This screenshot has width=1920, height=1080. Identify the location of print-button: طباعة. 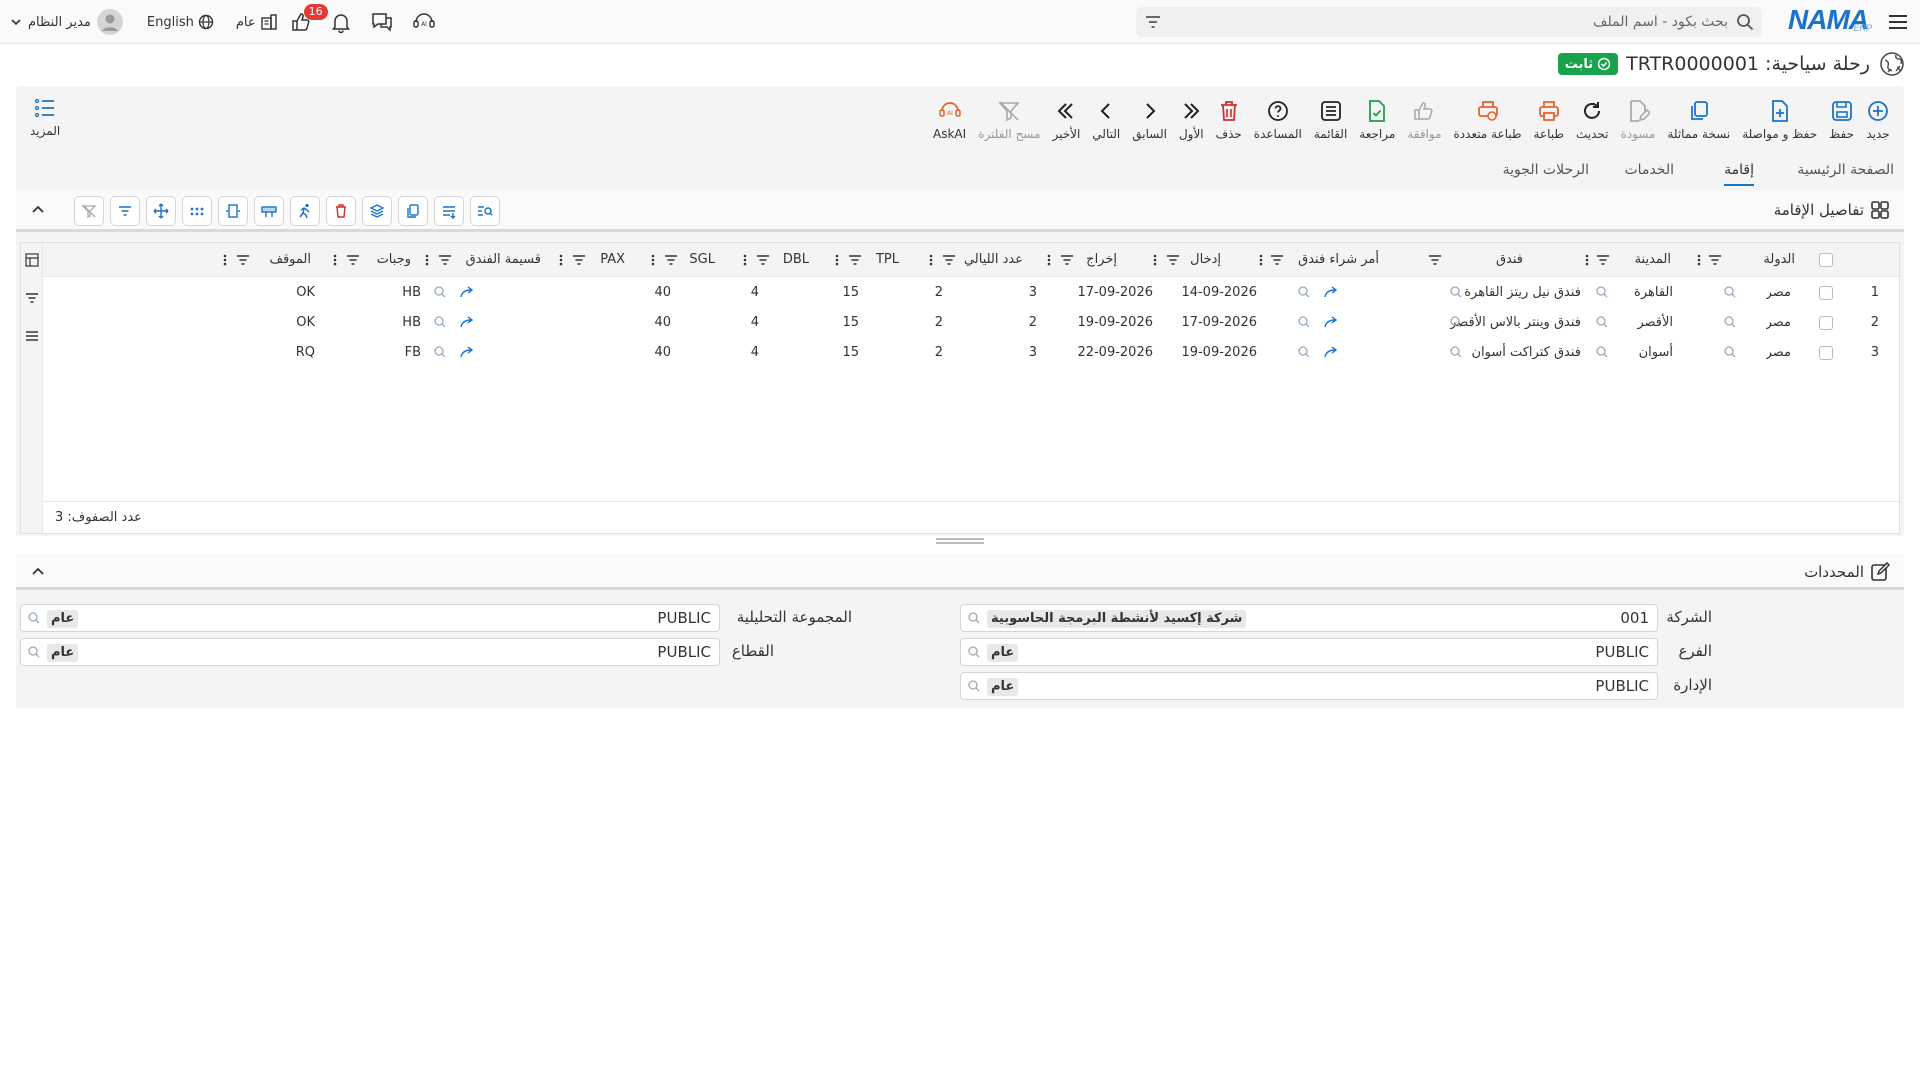
(1549, 120).